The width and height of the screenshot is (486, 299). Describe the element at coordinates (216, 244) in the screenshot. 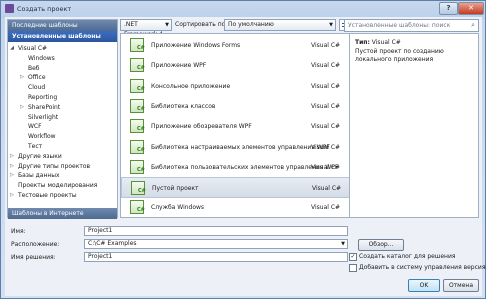

I see `location-combobox: C:\C# Examples ▼` at that location.